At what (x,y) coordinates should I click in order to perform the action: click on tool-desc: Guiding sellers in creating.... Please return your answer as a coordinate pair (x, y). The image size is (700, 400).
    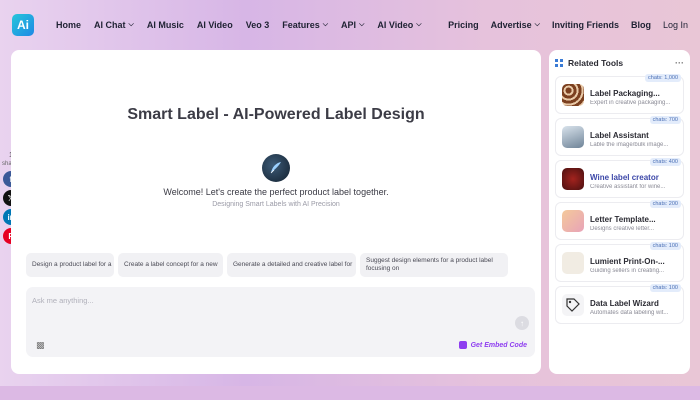
    Looking at the image, I should click on (627, 270).